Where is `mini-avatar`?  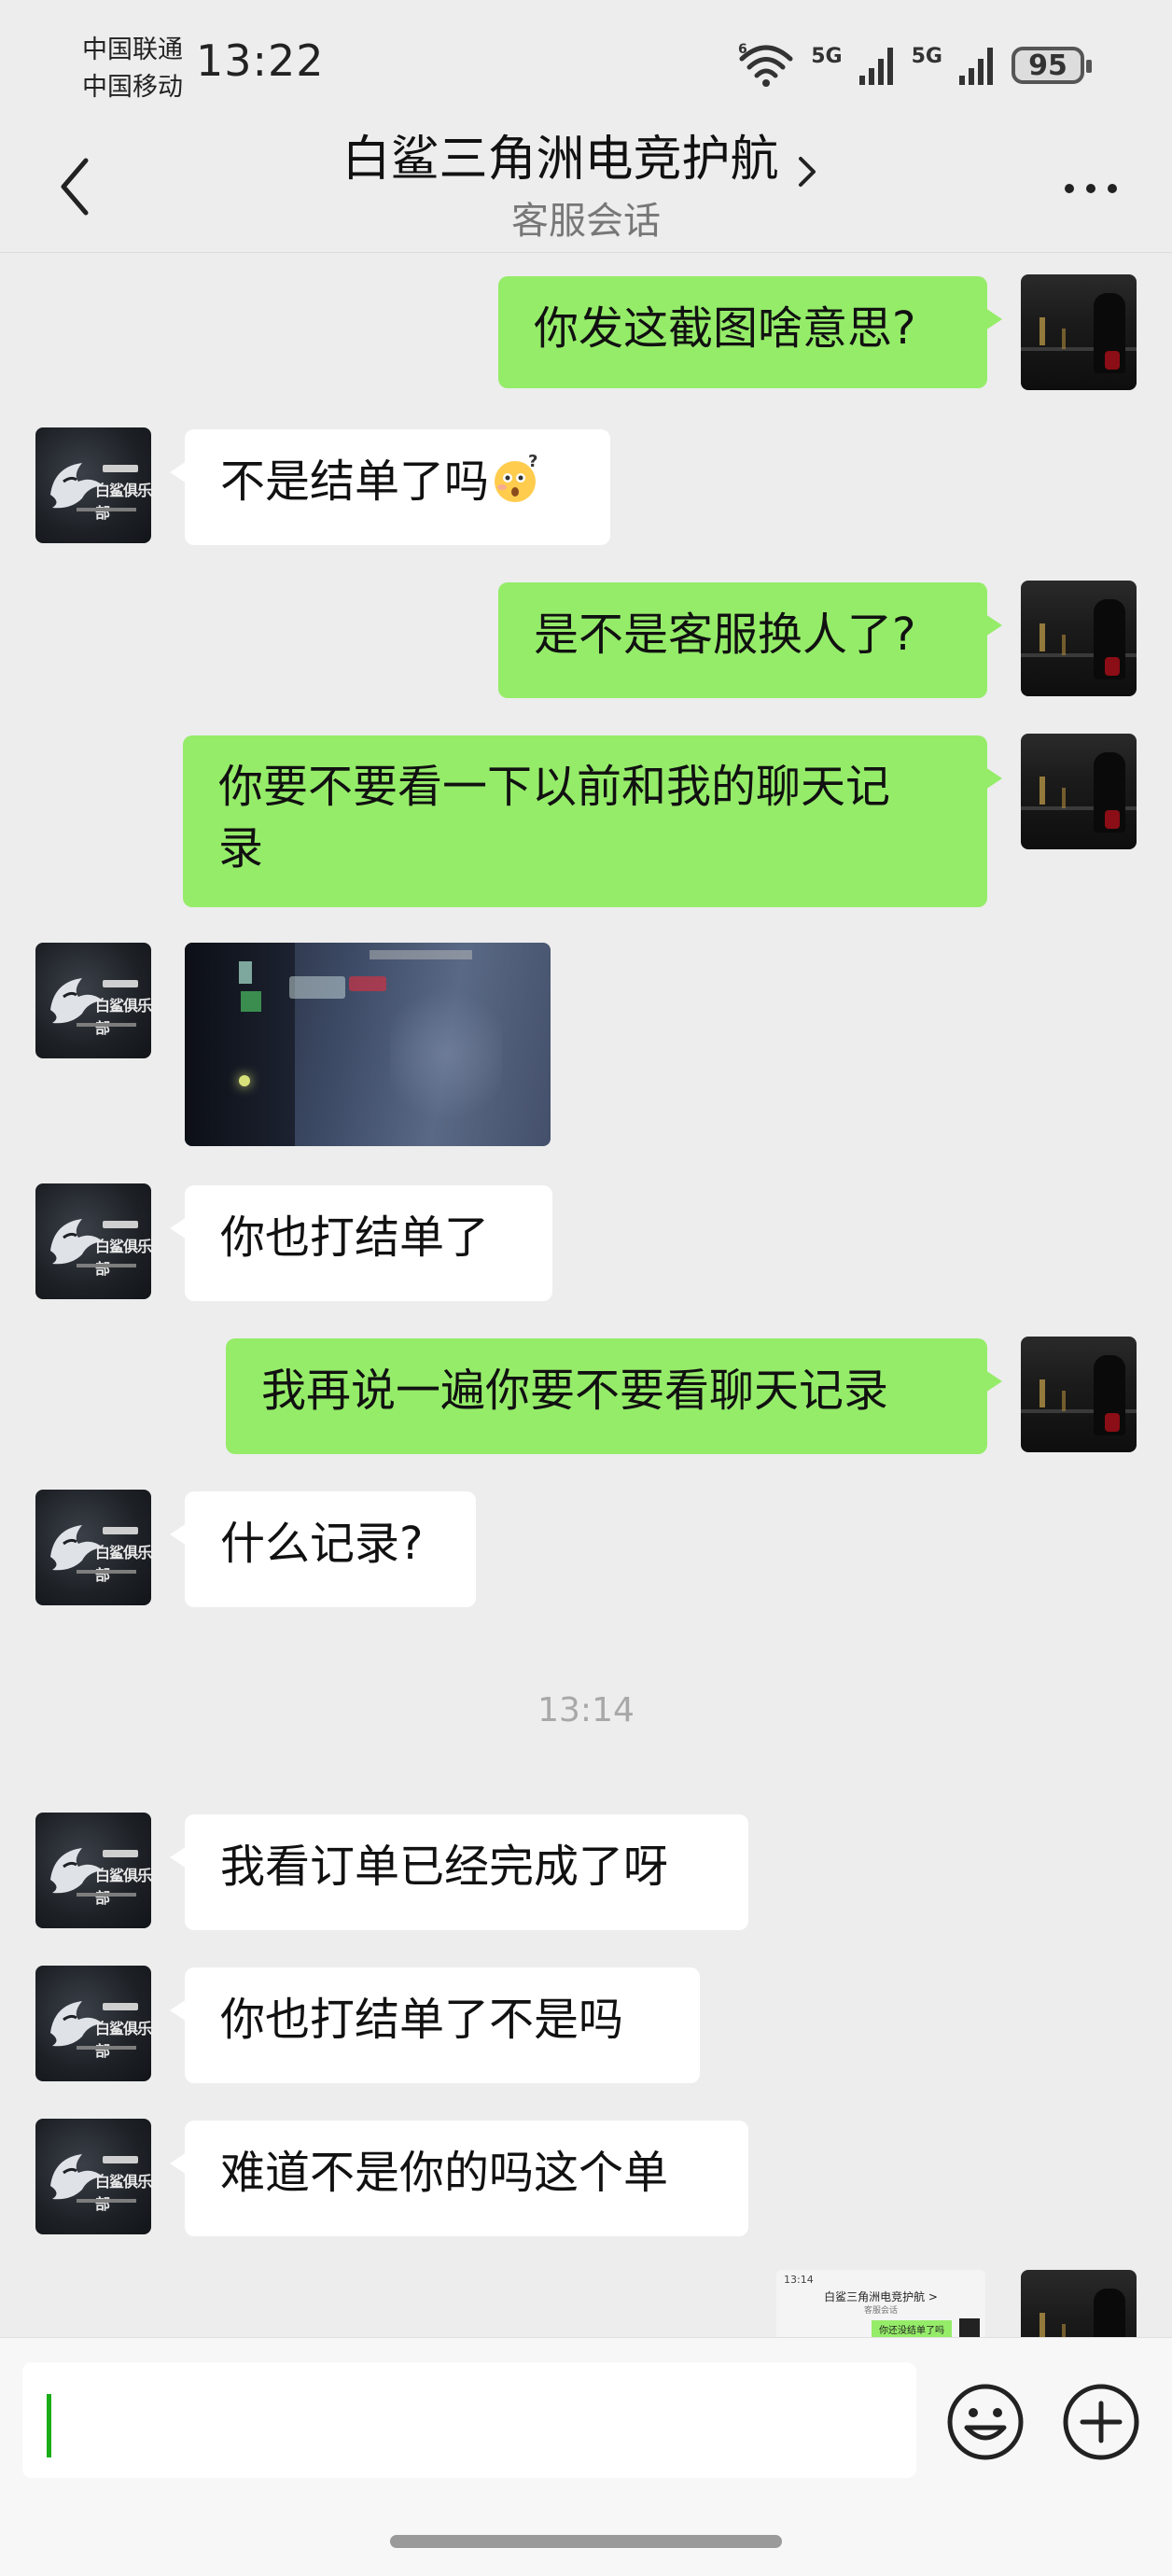
mini-avatar is located at coordinates (970, 2327).